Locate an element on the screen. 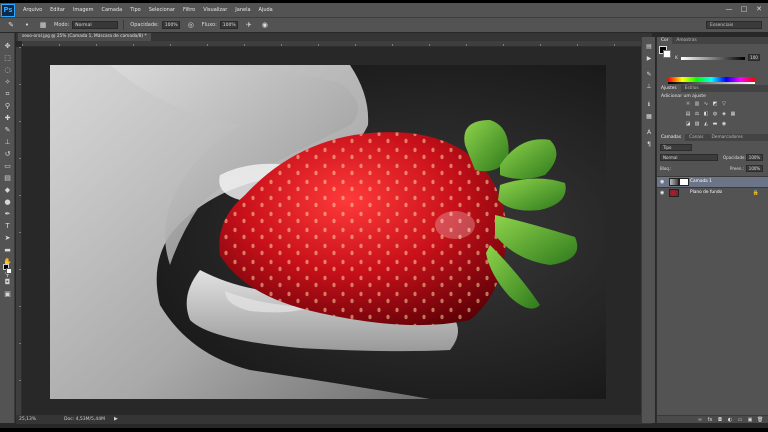 The width and height of the screenshot is (768, 432). menu-janela: Janela is located at coordinates (242, 10).